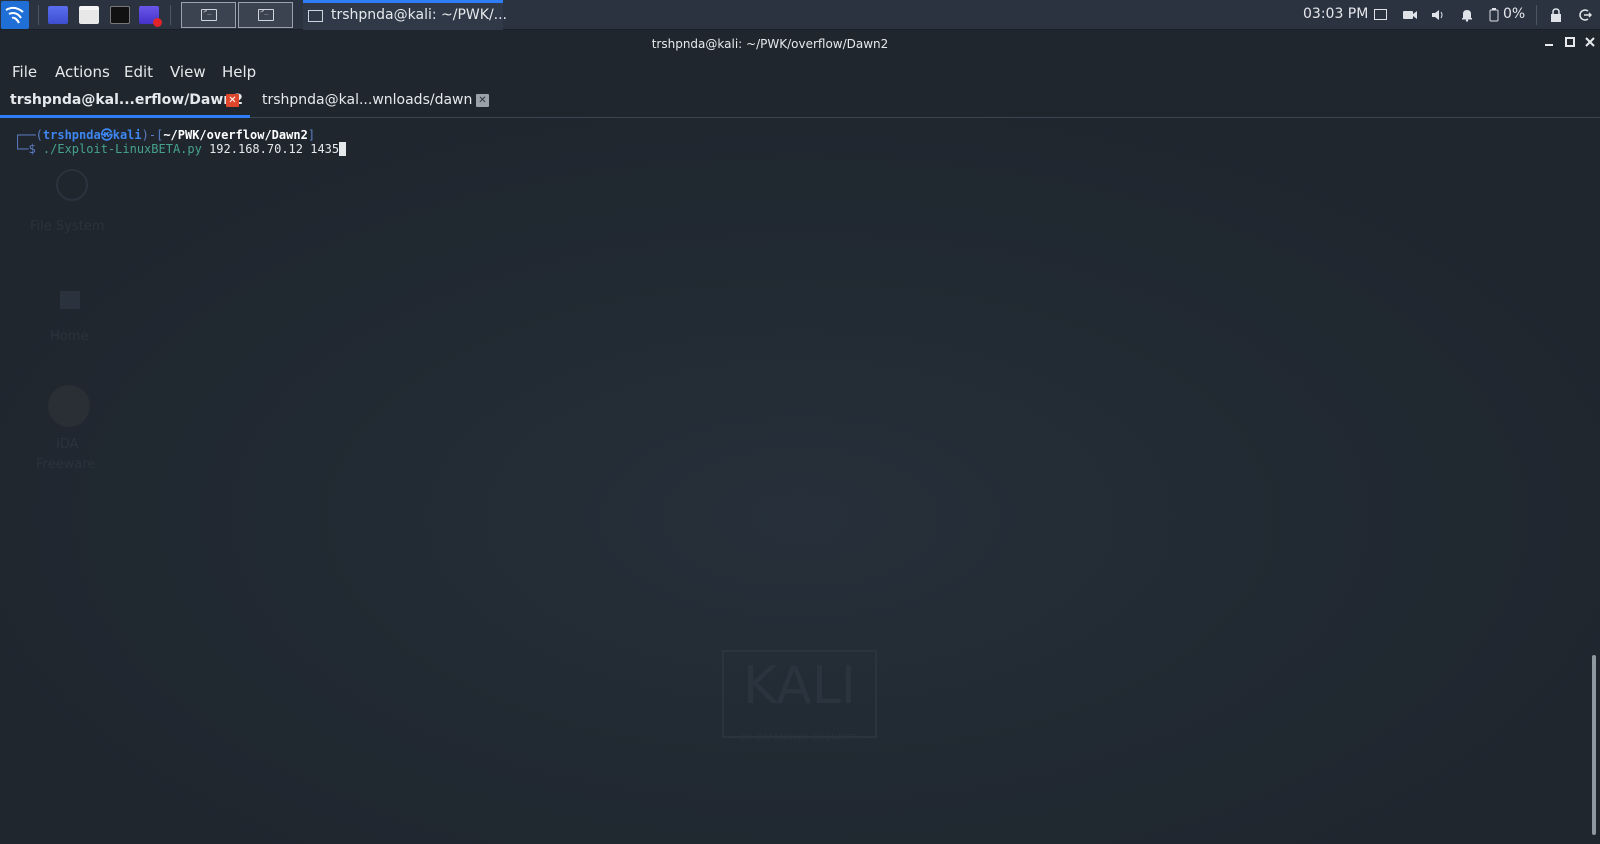 The height and width of the screenshot is (844, 1600). What do you see at coordinates (122, 149) in the screenshot?
I see `command-text: ./Exploit-LinuxBETA.py` at bounding box center [122, 149].